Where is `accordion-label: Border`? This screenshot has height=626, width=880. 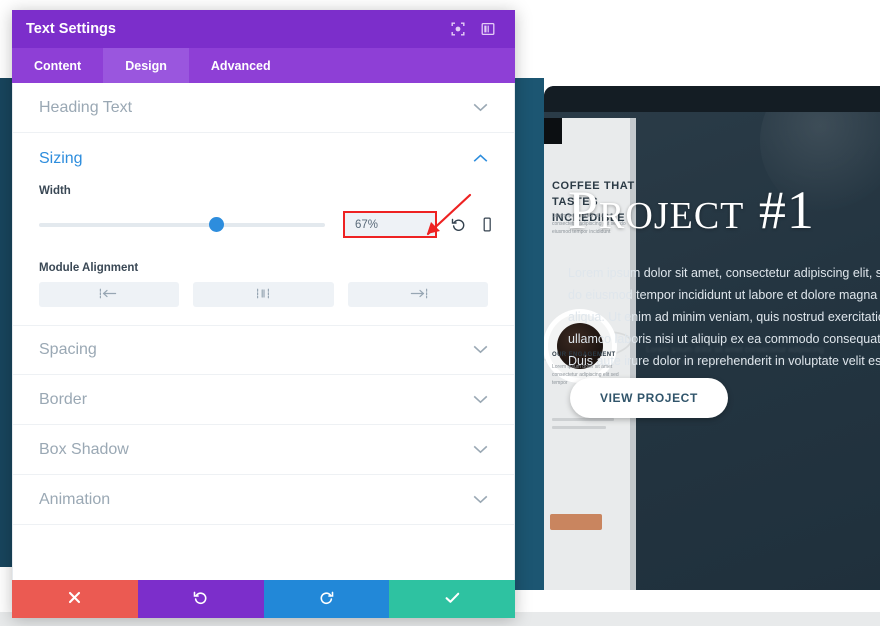
accordion-label: Border is located at coordinates (63, 399).